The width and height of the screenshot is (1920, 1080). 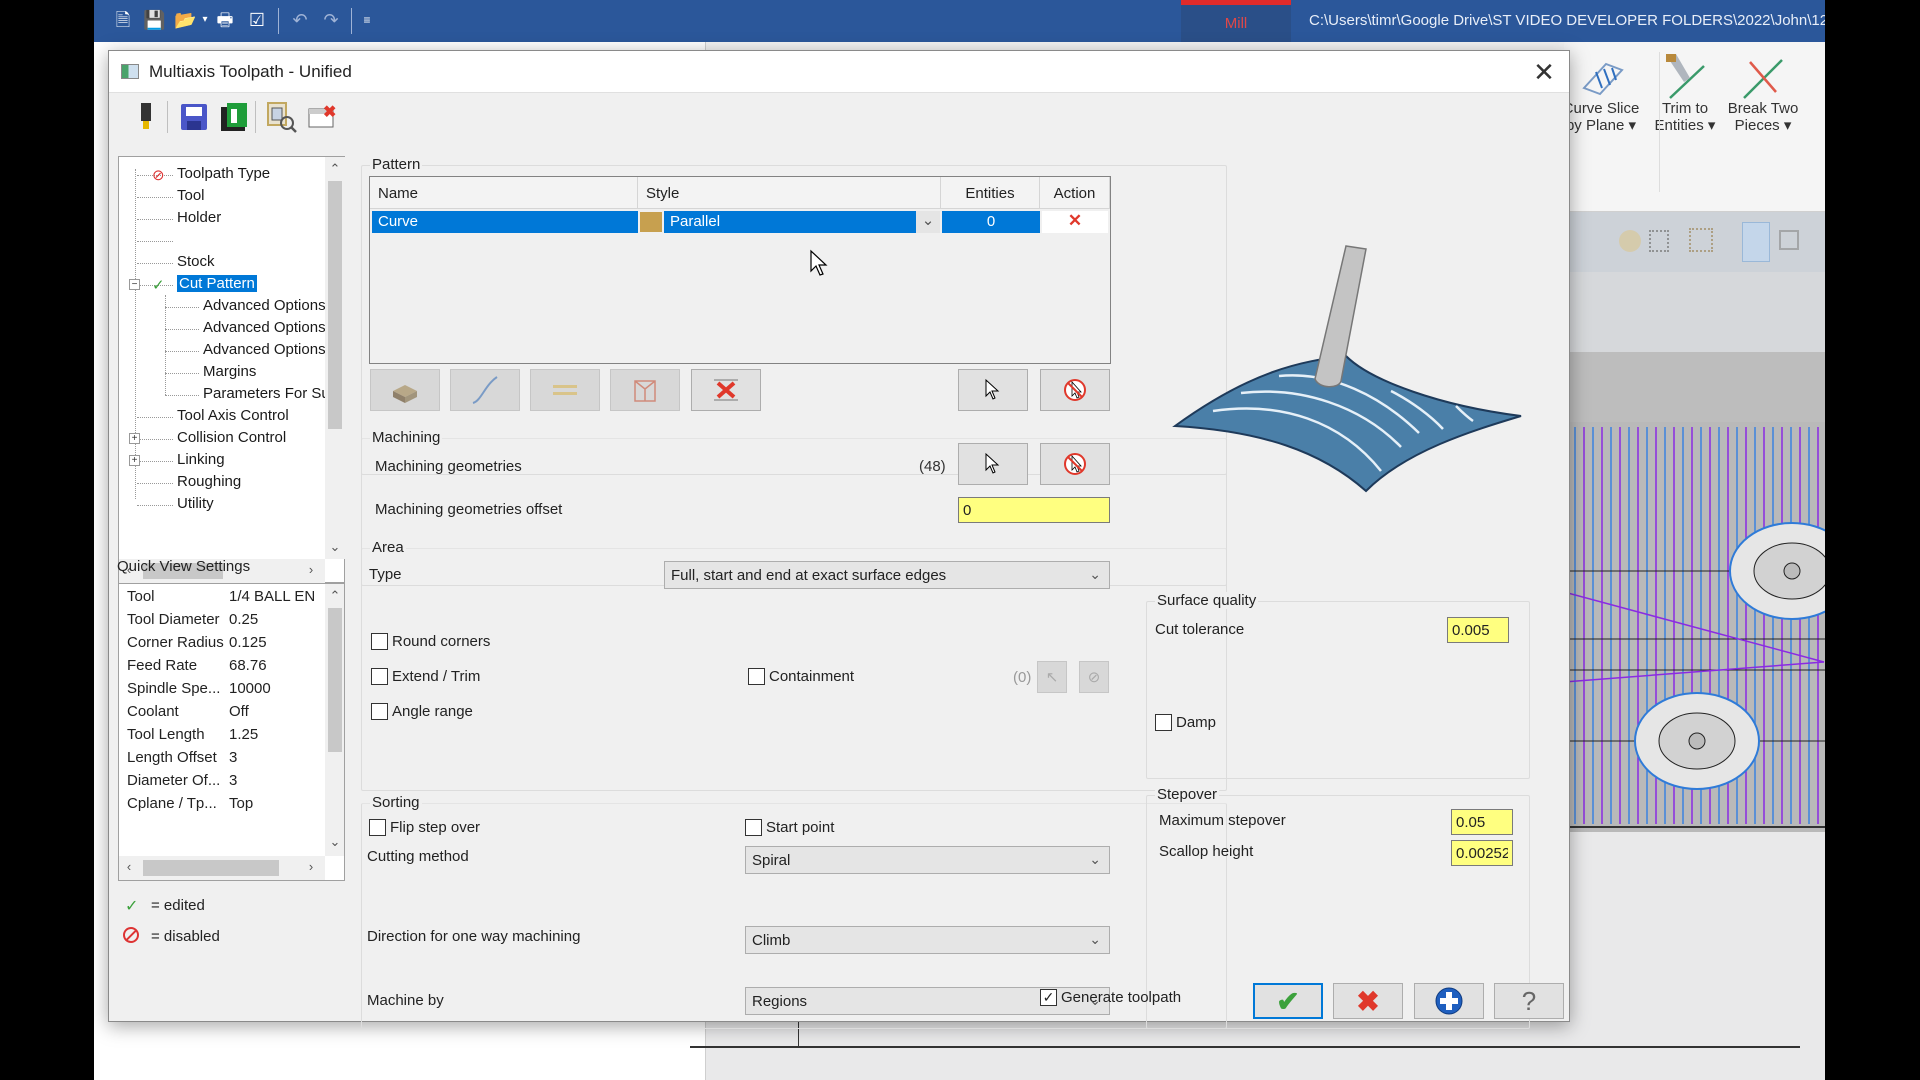 I want to click on customize-icon: ≡, so click(x=367, y=20).